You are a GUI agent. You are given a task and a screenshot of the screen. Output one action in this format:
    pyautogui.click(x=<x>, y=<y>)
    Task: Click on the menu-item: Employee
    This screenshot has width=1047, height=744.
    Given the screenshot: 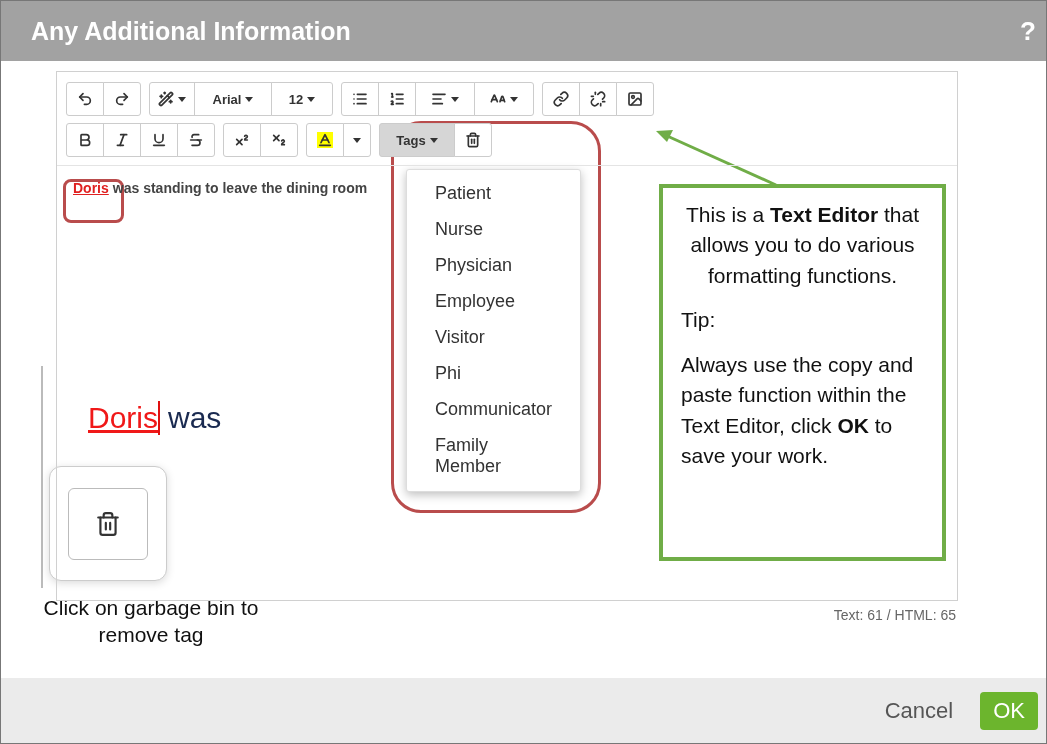 What is the action you would take?
    pyautogui.click(x=493, y=304)
    